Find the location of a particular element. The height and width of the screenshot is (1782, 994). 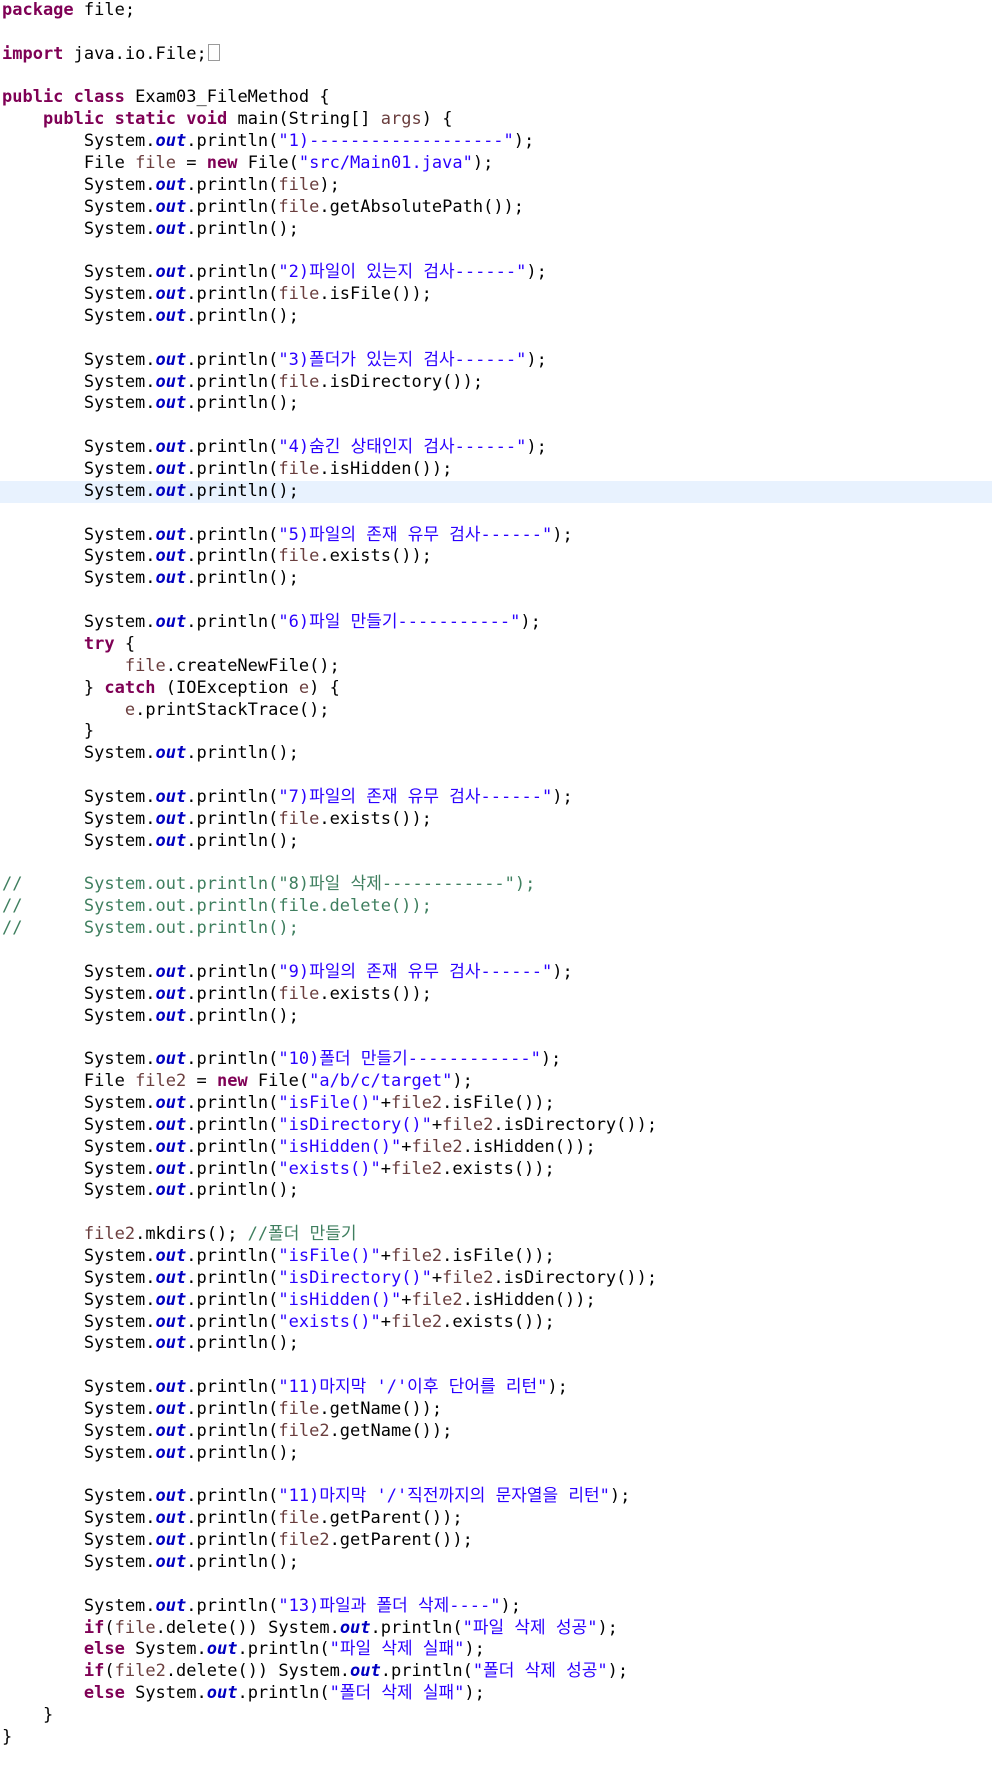

code-line: public class Exam03_FileMethod { is located at coordinates (497, 98).